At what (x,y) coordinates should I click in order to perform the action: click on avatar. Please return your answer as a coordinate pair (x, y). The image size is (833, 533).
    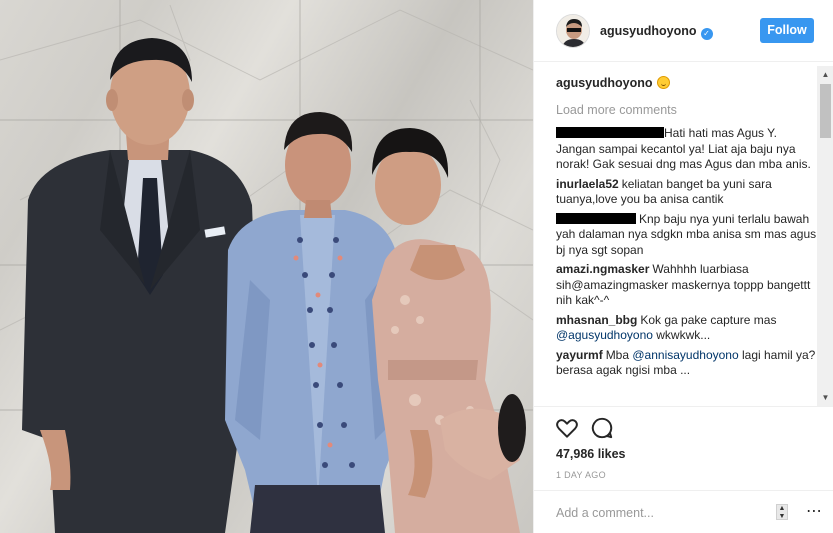
    Looking at the image, I should click on (573, 31).